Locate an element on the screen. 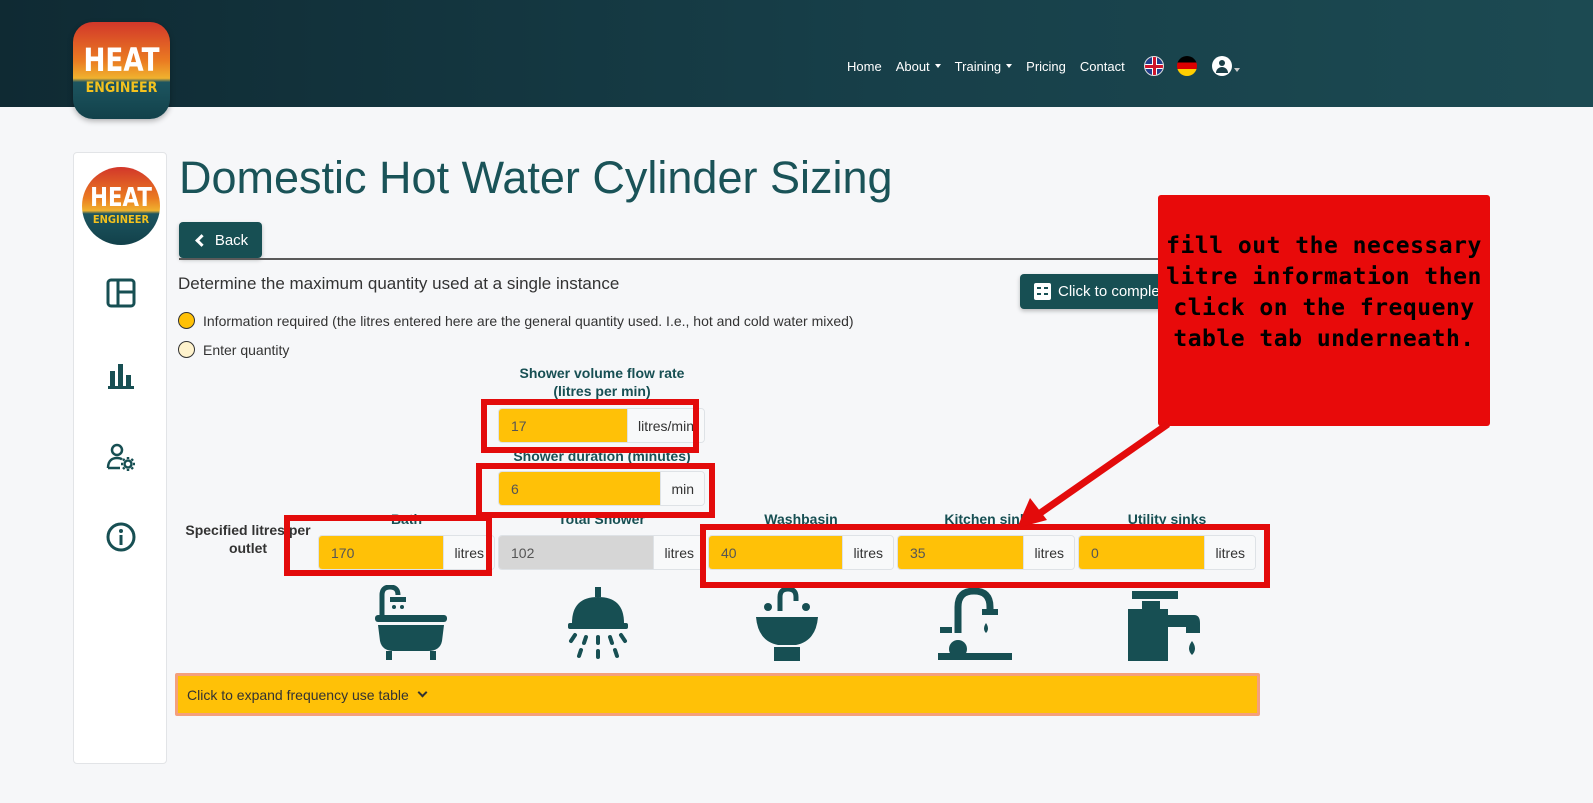 Image resolution: width=1593 pixels, height=803 pixels. divider is located at coordinates (717, 259).